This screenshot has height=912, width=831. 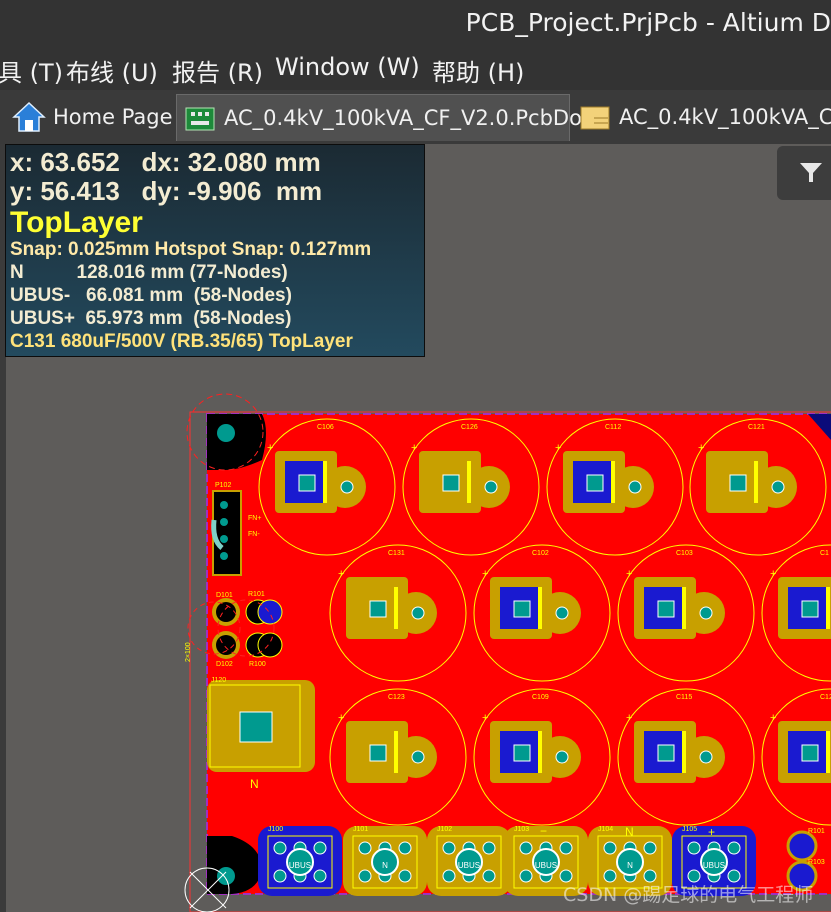 I want to click on capacitor-label: C131, so click(x=396, y=553).